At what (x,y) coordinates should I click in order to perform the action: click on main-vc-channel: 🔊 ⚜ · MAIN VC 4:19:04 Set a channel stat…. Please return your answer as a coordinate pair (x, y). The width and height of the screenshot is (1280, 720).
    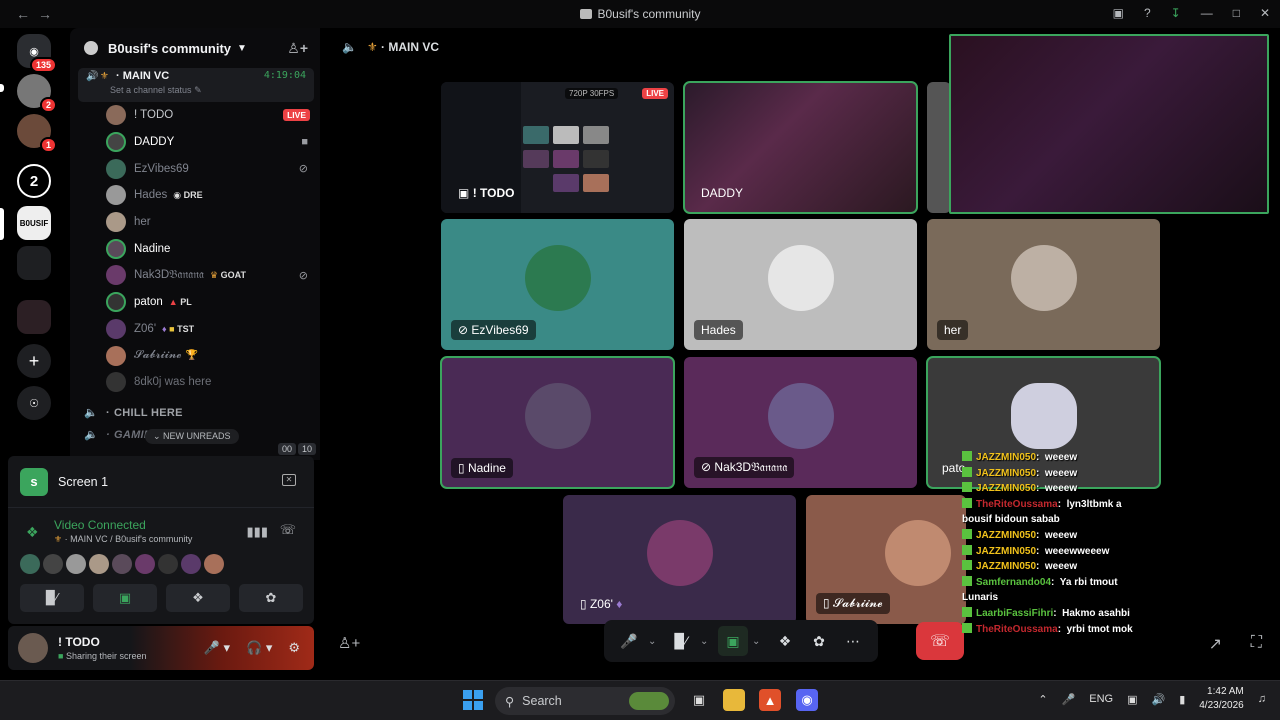
    Looking at the image, I should click on (196, 85).